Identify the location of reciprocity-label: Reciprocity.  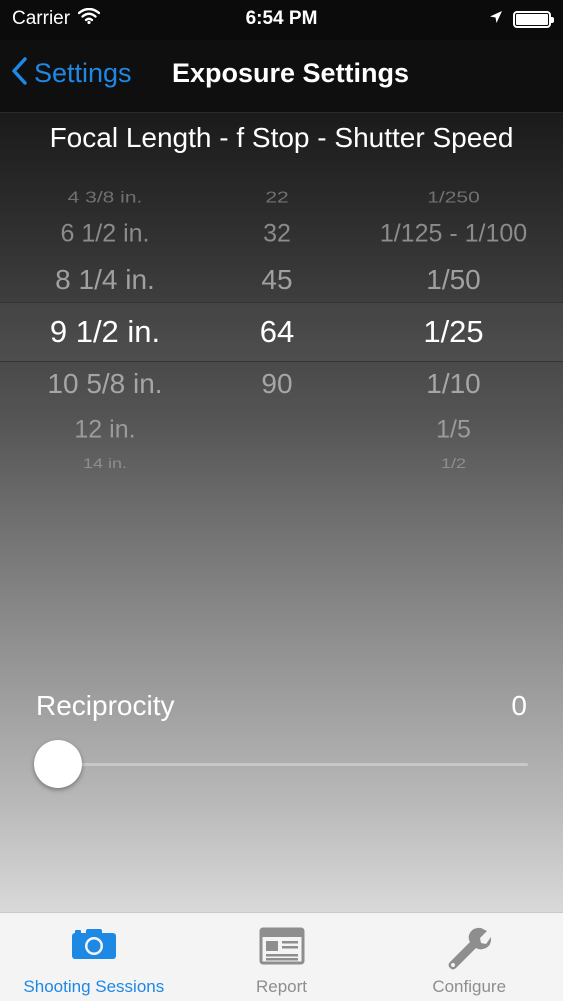
(105, 705).